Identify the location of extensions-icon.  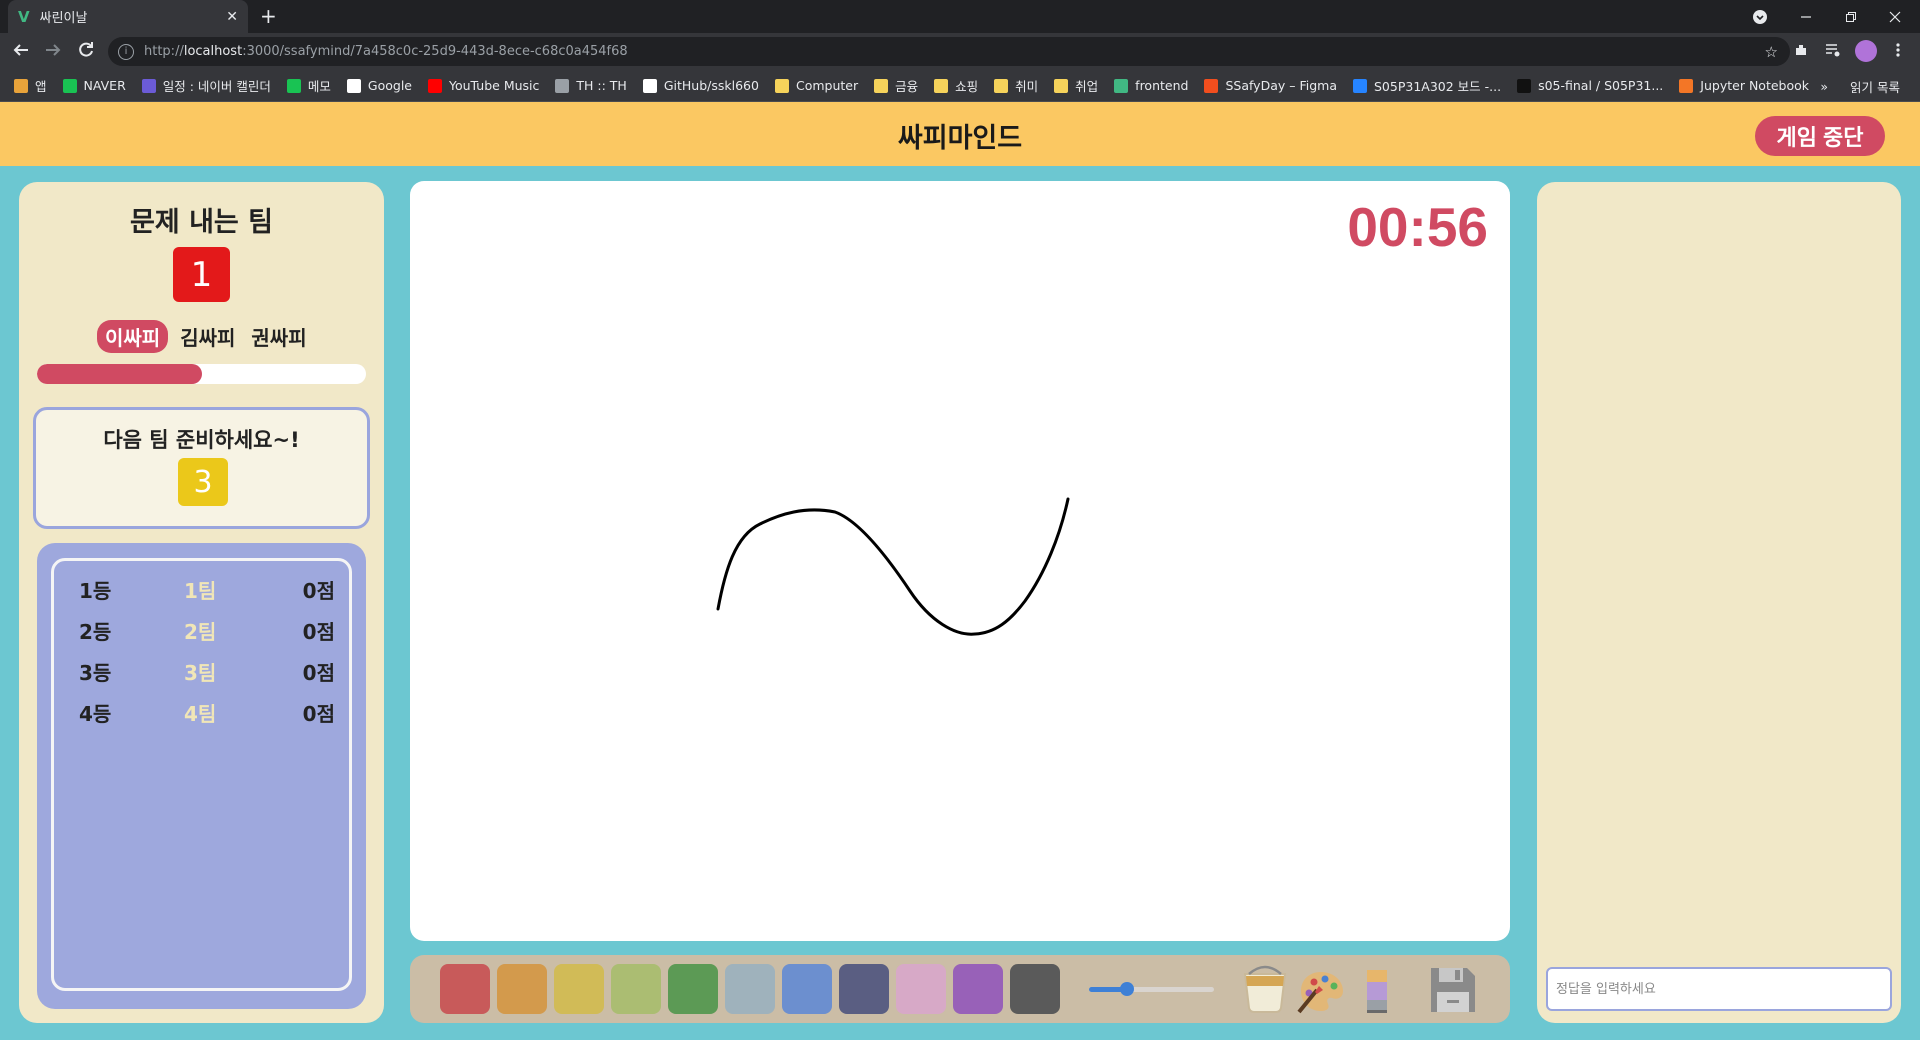
(1801, 52).